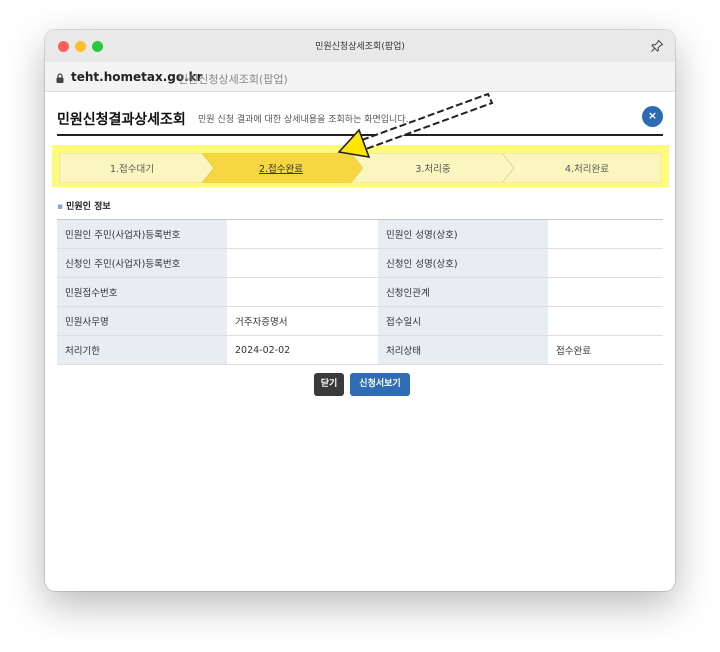 This screenshot has height=652, width=720. Describe the element at coordinates (88, 207) in the screenshot. I see `section-title-text: 민원인 정보` at that location.